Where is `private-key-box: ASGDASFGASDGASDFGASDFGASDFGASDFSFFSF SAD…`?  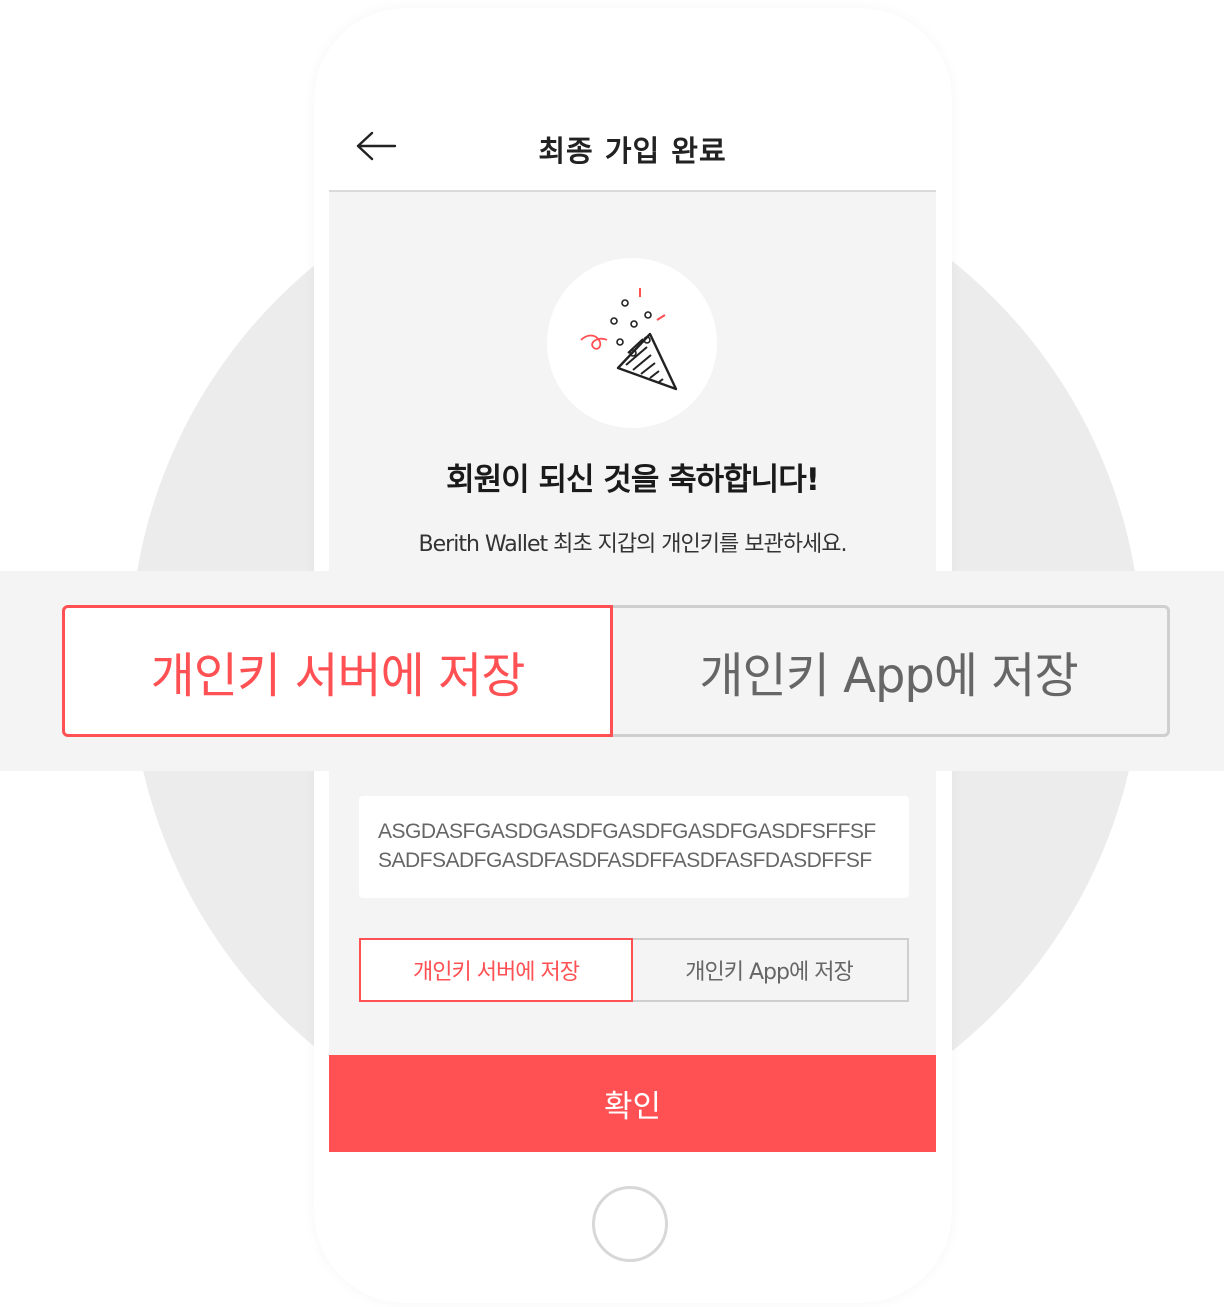
private-key-box: ASGDASFGASDGASDFGASDFGASDFGASDFSFFSF SAD… is located at coordinates (634, 847).